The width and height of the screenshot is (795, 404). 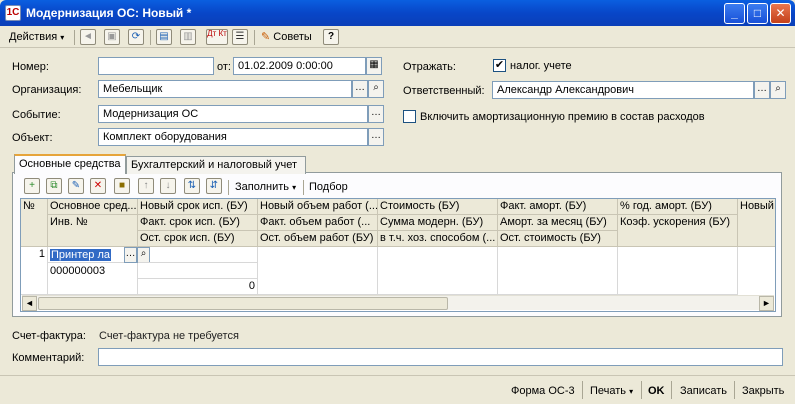 I want to click on save-button: Записать, so click(x=703, y=391).